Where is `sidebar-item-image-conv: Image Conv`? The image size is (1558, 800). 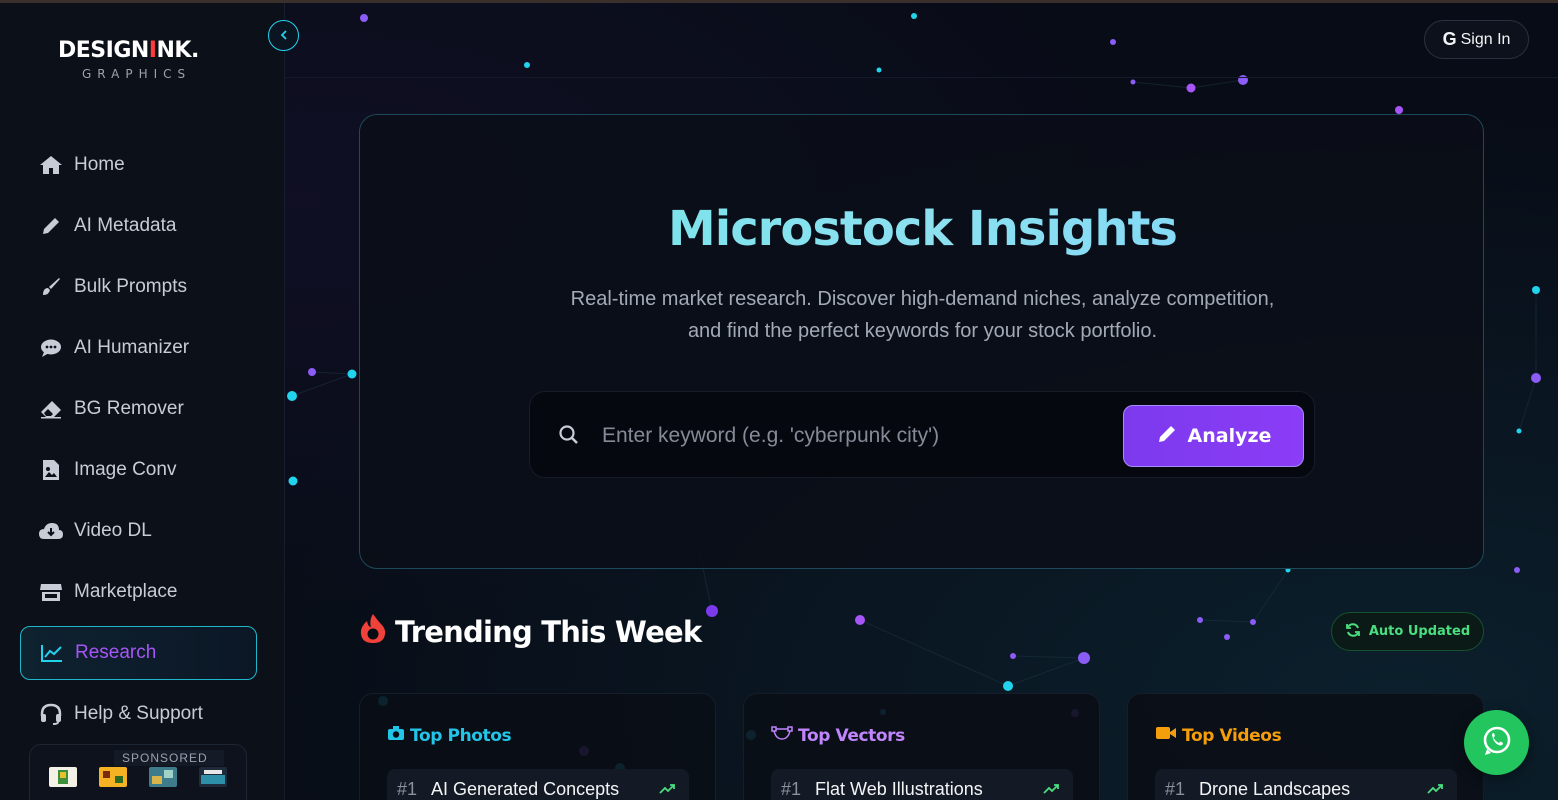
sidebar-item-image-conv: Image Conv is located at coordinates (138, 470).